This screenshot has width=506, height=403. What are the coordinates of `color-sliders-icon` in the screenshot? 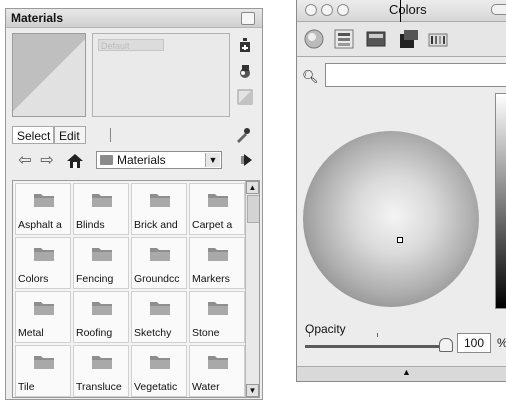 It's located at (344, 39).